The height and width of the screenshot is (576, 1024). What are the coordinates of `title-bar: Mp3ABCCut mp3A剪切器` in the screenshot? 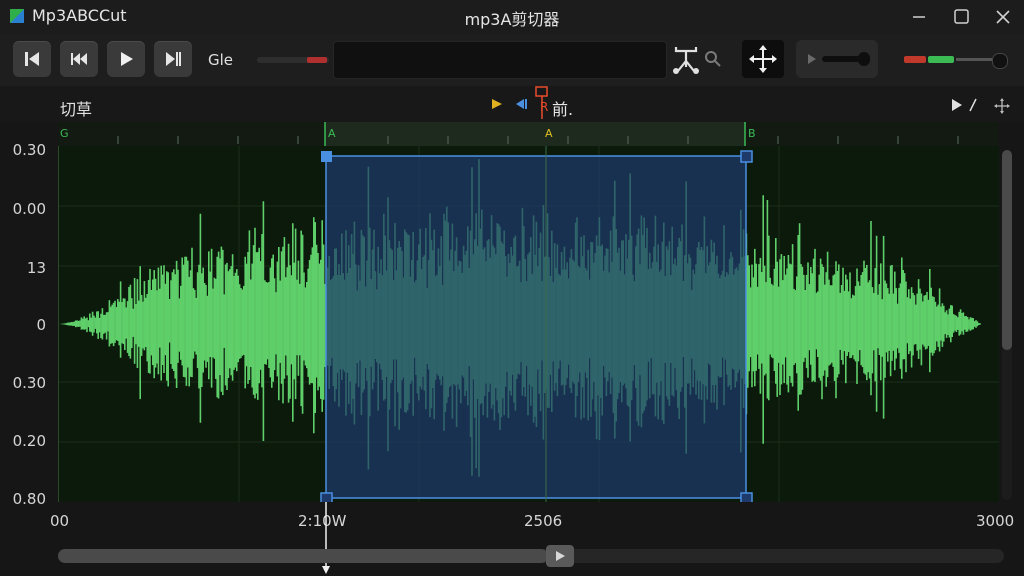 It's located at (512, 17).